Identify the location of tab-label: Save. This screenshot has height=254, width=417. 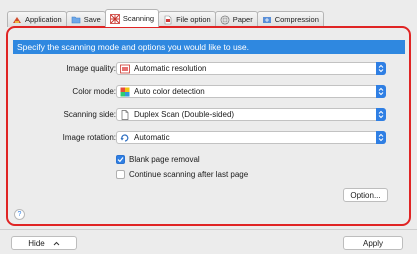
(92, 19).